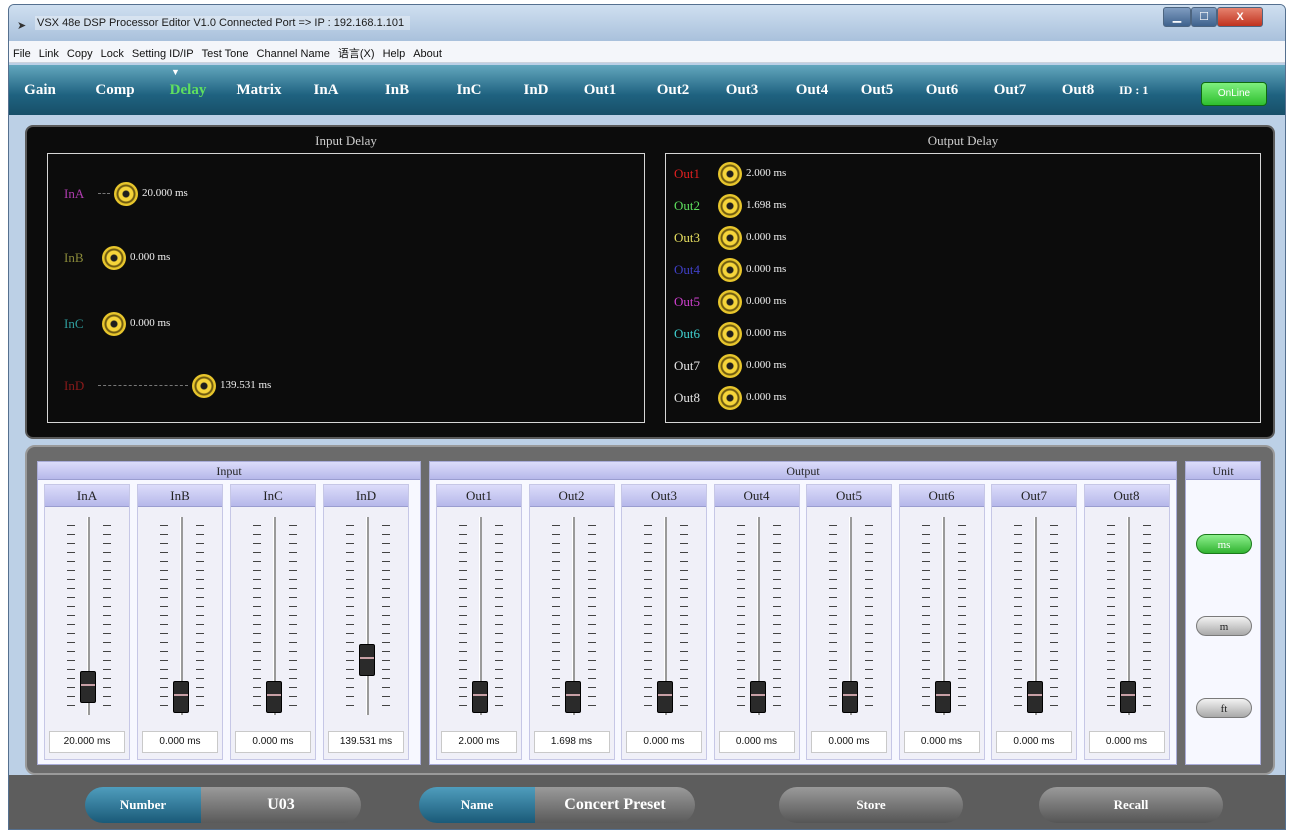 This screenshot has height=834, width=1290. Describe the element at coordinates (229, 471) in the screenshot. I see `input-group-title: Input` at that location.